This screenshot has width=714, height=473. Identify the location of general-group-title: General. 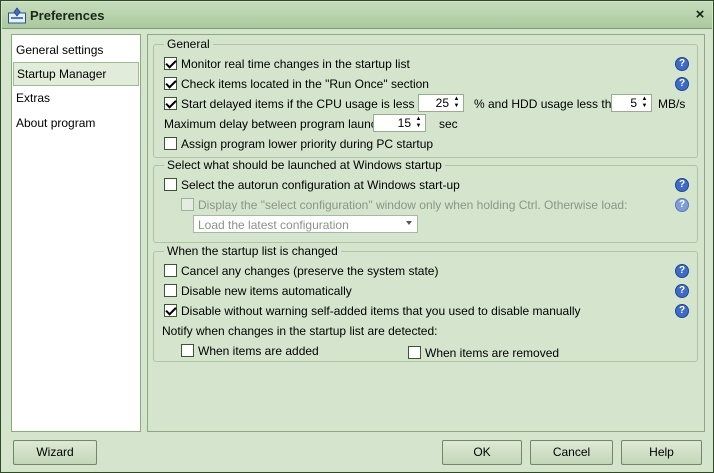
(188, 44).